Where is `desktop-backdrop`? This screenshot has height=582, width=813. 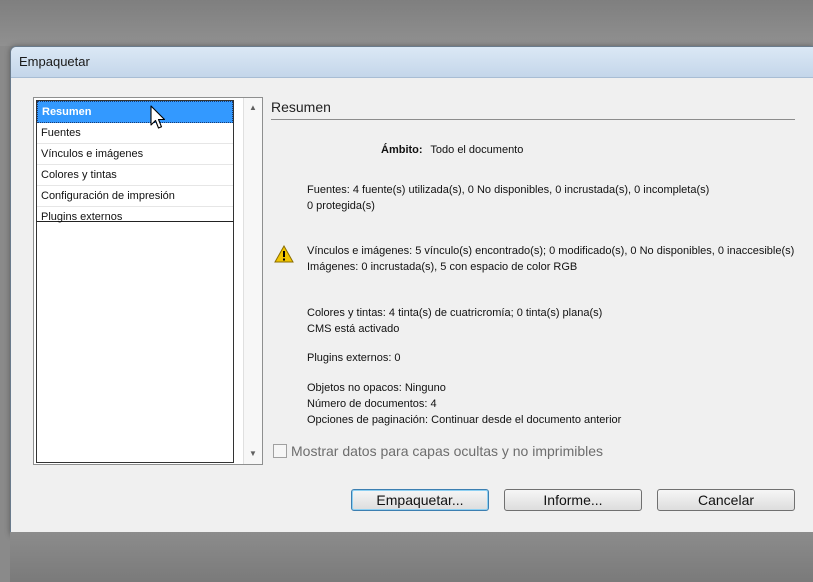 desktop-backdrop is located at coordinates (406, 23).